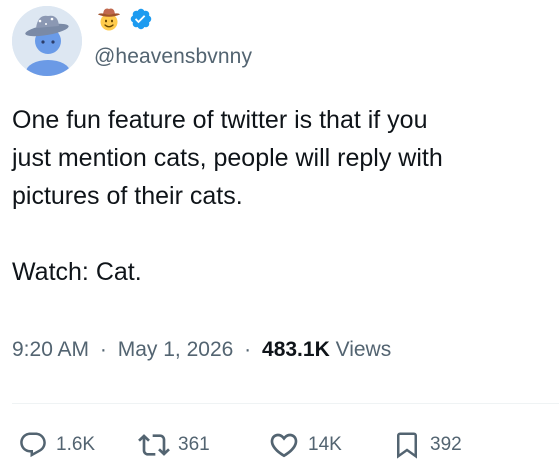  I want to click on like-count: 14K, so click(325, 444).